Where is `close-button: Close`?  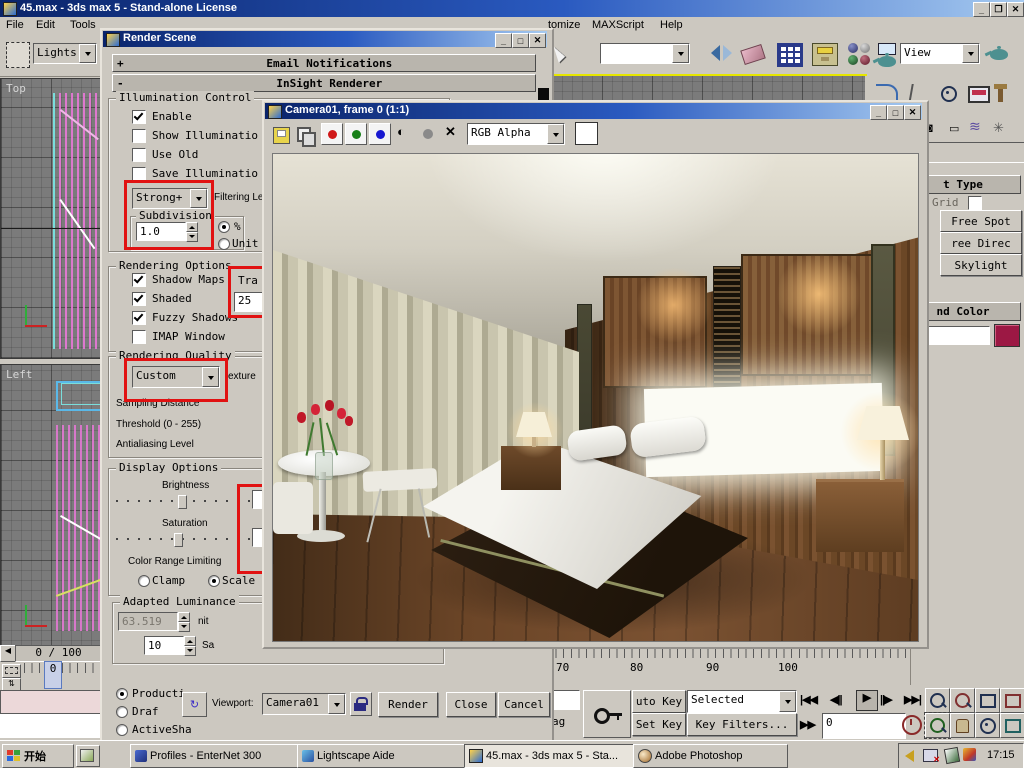
close-button: Close is located at coordinates (471, 704).